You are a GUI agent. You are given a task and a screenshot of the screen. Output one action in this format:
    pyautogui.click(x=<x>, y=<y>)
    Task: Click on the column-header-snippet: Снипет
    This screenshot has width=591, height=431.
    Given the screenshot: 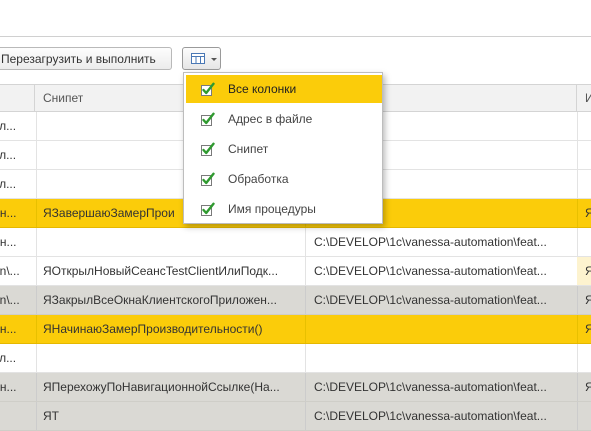 What is the action you would take?
    pyautogui.click(x=63, y=98)
    